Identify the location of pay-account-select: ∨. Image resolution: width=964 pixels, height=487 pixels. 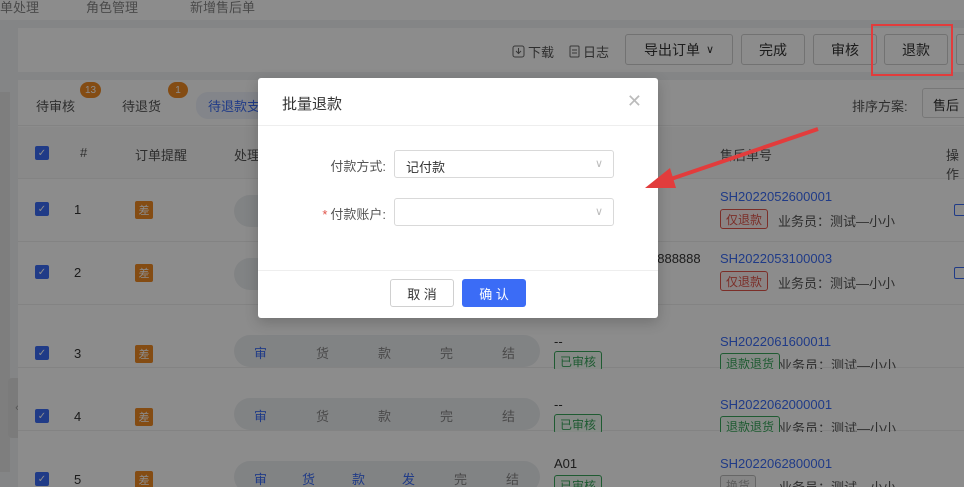
(504, 212).